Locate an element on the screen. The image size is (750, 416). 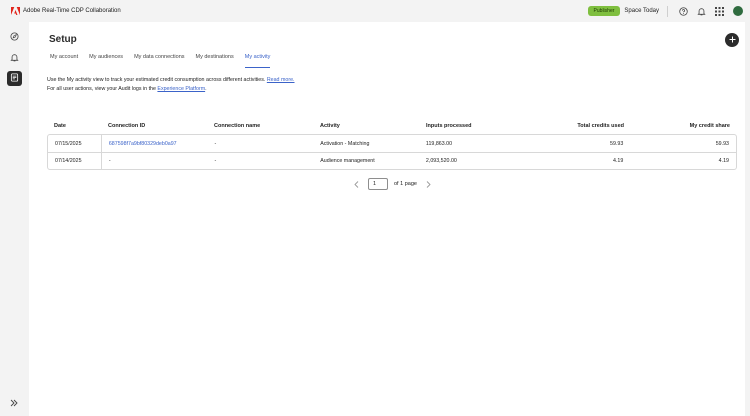
chevron-right-icon is located at coordinates (429, 184).